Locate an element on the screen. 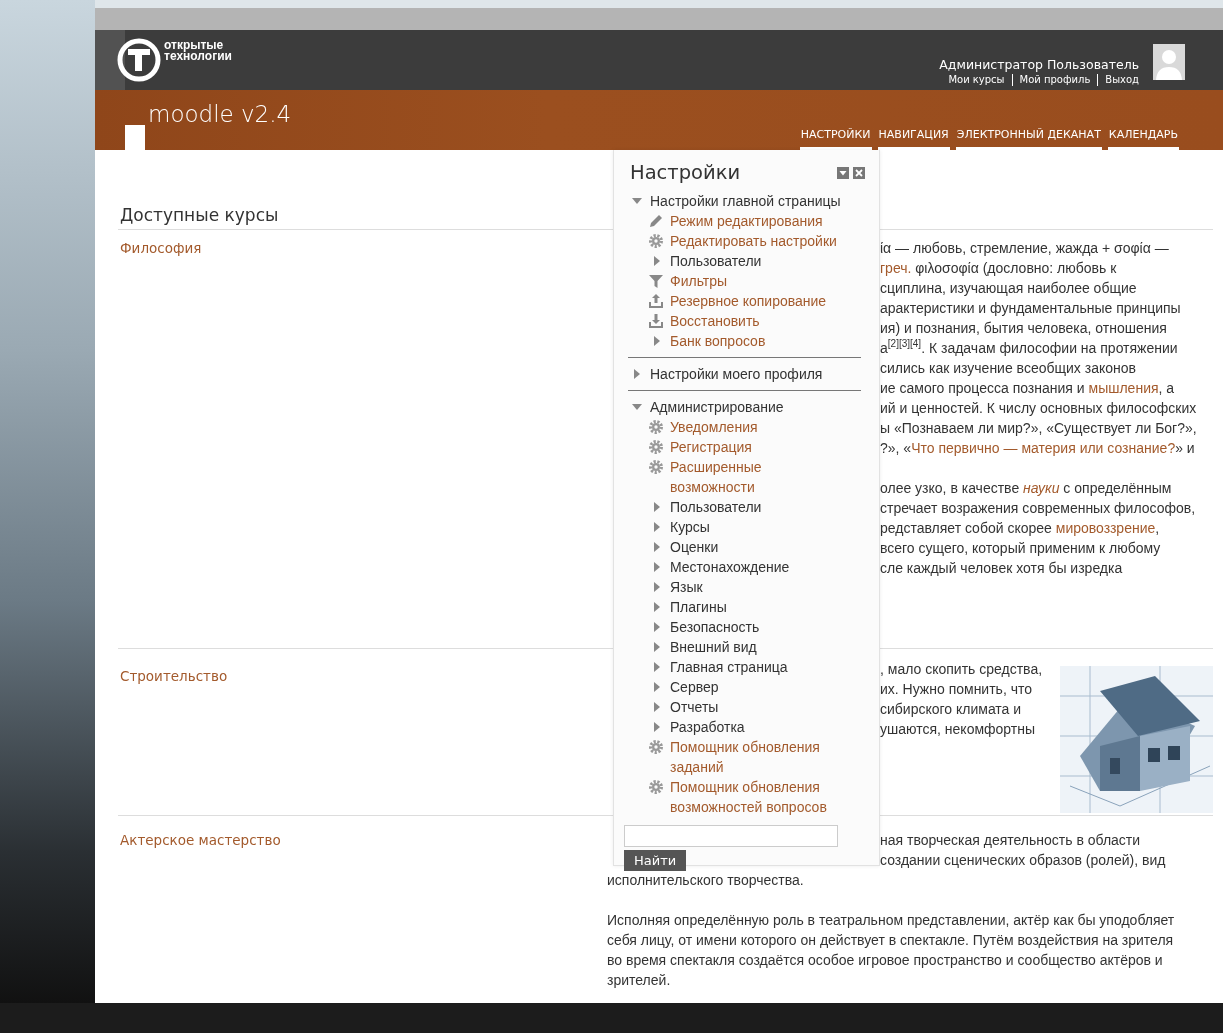  description-line: во время спектакля создаётся особое игровое пространство и сообщество актёров и is located at coordinates (885, 960).